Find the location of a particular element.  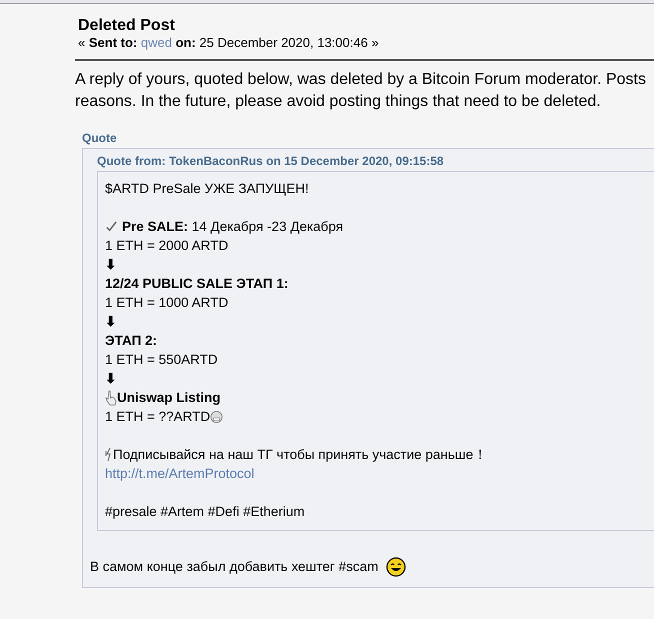

sent-info: « Sent to: qwed on: 25 December 2020, 13:00:46 » is located at coordinates (228, 43).